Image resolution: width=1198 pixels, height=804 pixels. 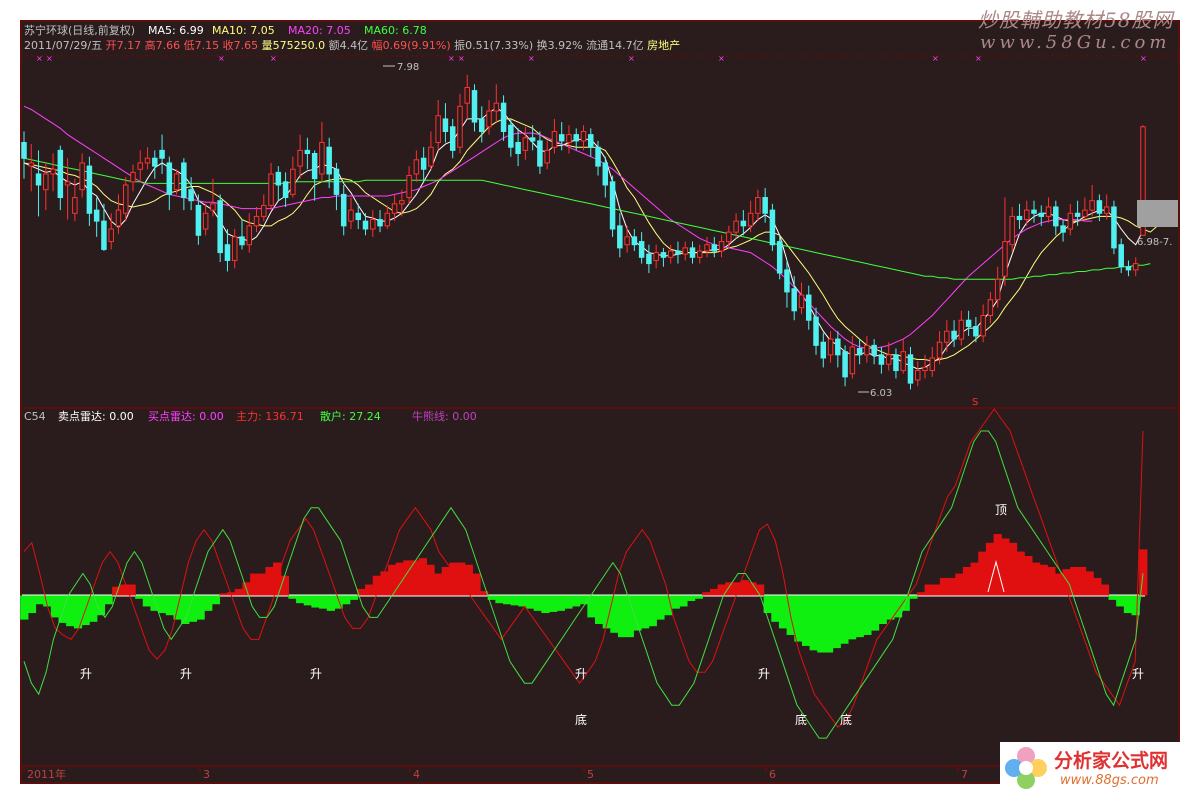 I want to click on x-tick-label: 6, so click(x=772, y=774).